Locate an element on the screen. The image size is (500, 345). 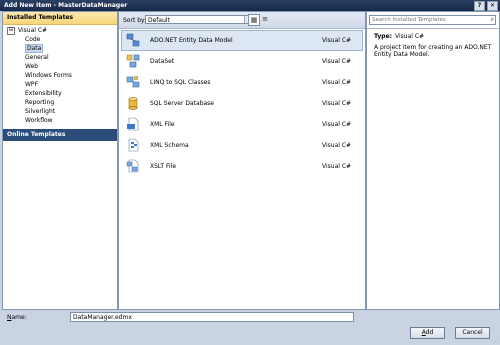
xslt-file-icon is located at coordinates (132, 166).